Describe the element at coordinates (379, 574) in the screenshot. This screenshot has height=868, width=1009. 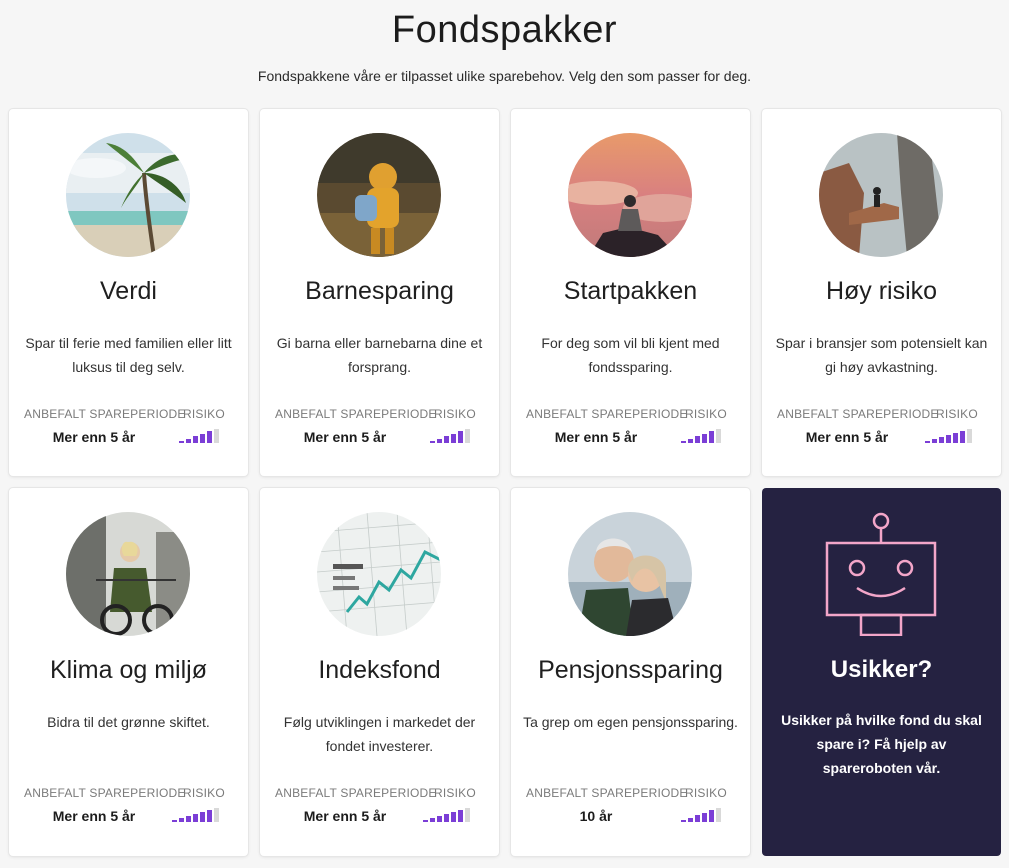
I see `stock-chart-photo` at that location.